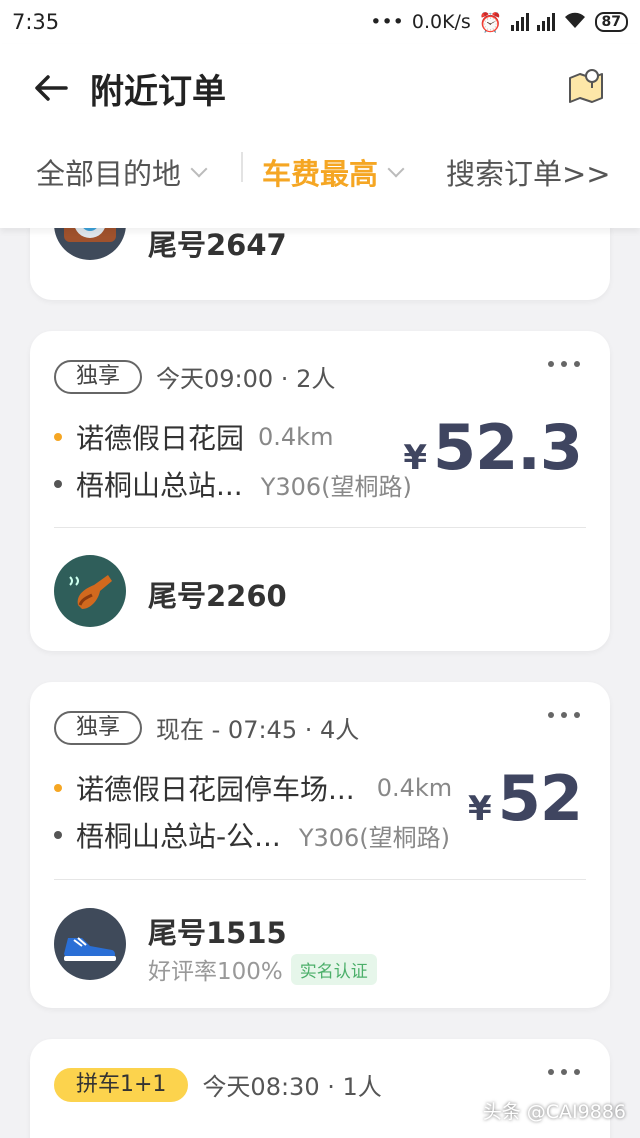 Image resolution: width=640 pixels, height=1138 pixels. I want to click on signal-icon, so click(519, 22).